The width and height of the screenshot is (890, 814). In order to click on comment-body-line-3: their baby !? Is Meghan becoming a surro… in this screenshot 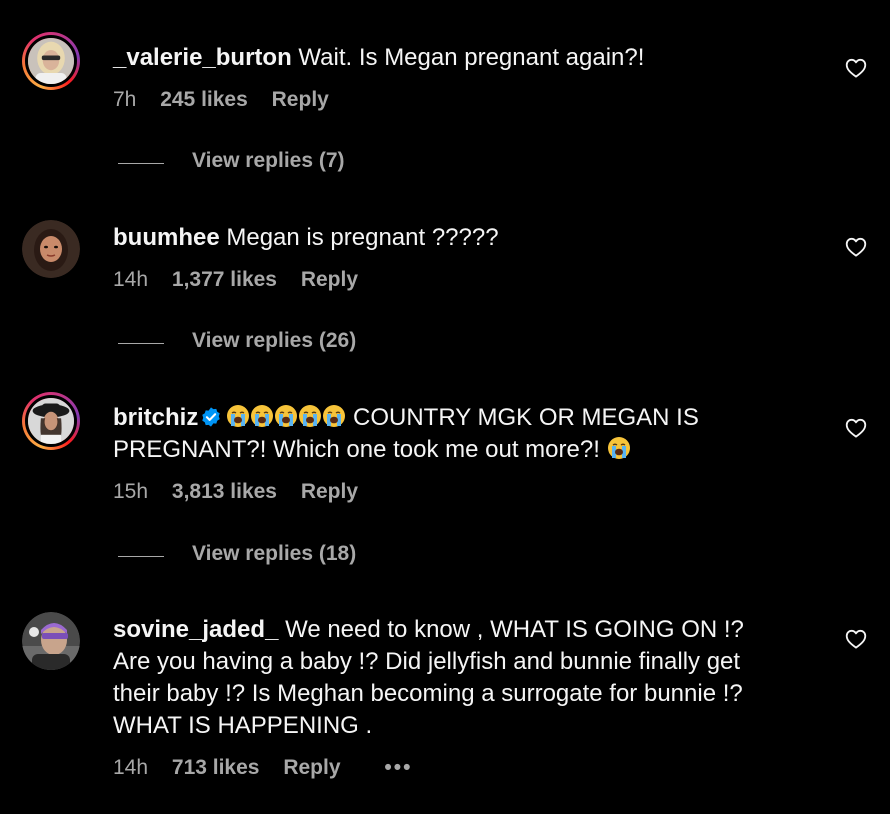, I will do `click(428, 693)`.